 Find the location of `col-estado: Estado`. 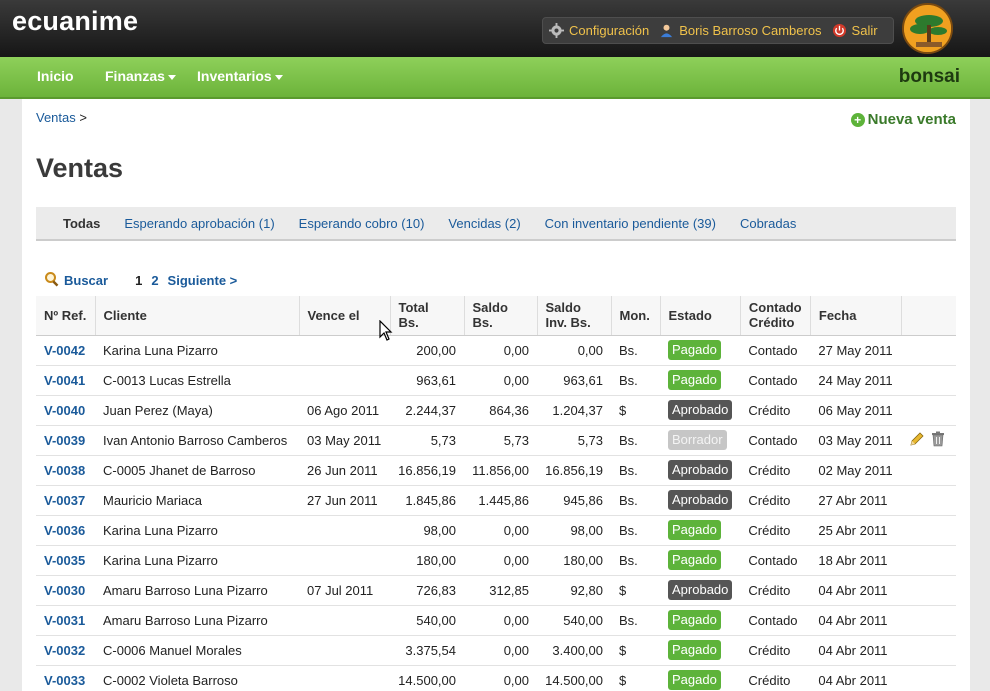

col-estado: Estado is located at coordinates (700, 316).